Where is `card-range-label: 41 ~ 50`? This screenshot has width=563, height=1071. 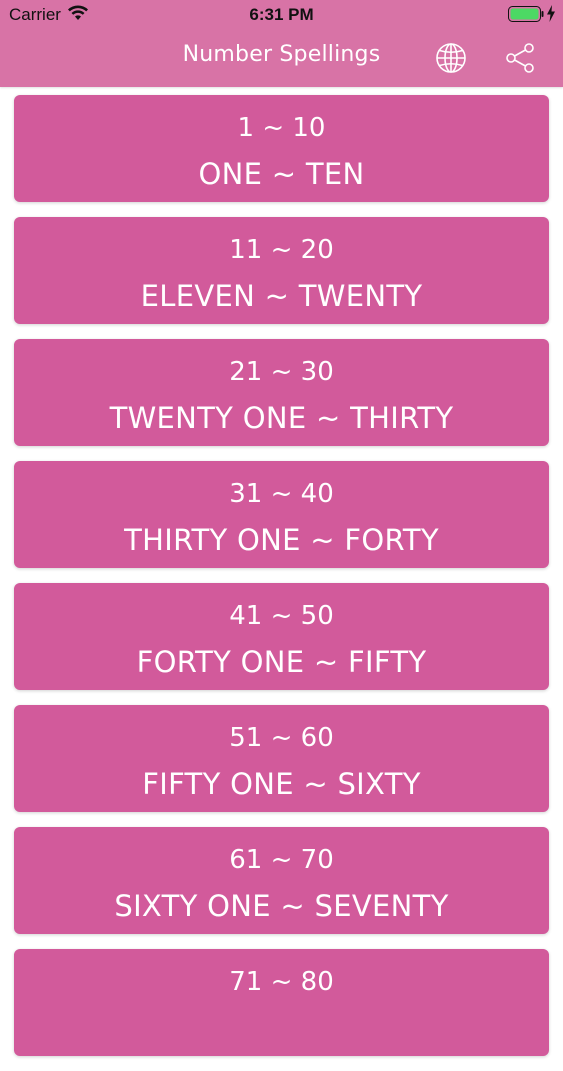 card-range-label: 41 ~ 50 is located at coordinates (281, 616).